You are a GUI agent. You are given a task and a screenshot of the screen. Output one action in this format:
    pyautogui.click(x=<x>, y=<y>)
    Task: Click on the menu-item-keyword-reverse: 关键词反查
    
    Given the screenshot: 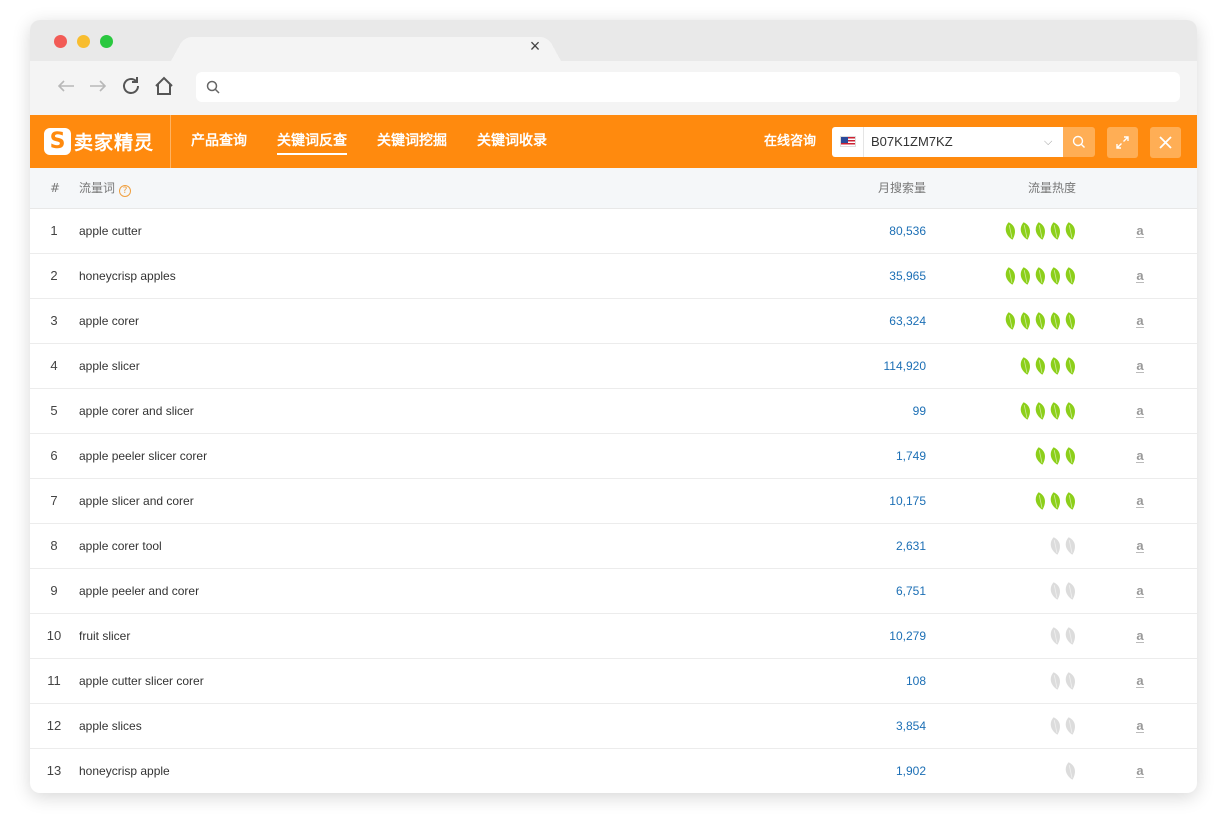 What is the action you would take?
    pyautogui.click(x=312, y=141)
    